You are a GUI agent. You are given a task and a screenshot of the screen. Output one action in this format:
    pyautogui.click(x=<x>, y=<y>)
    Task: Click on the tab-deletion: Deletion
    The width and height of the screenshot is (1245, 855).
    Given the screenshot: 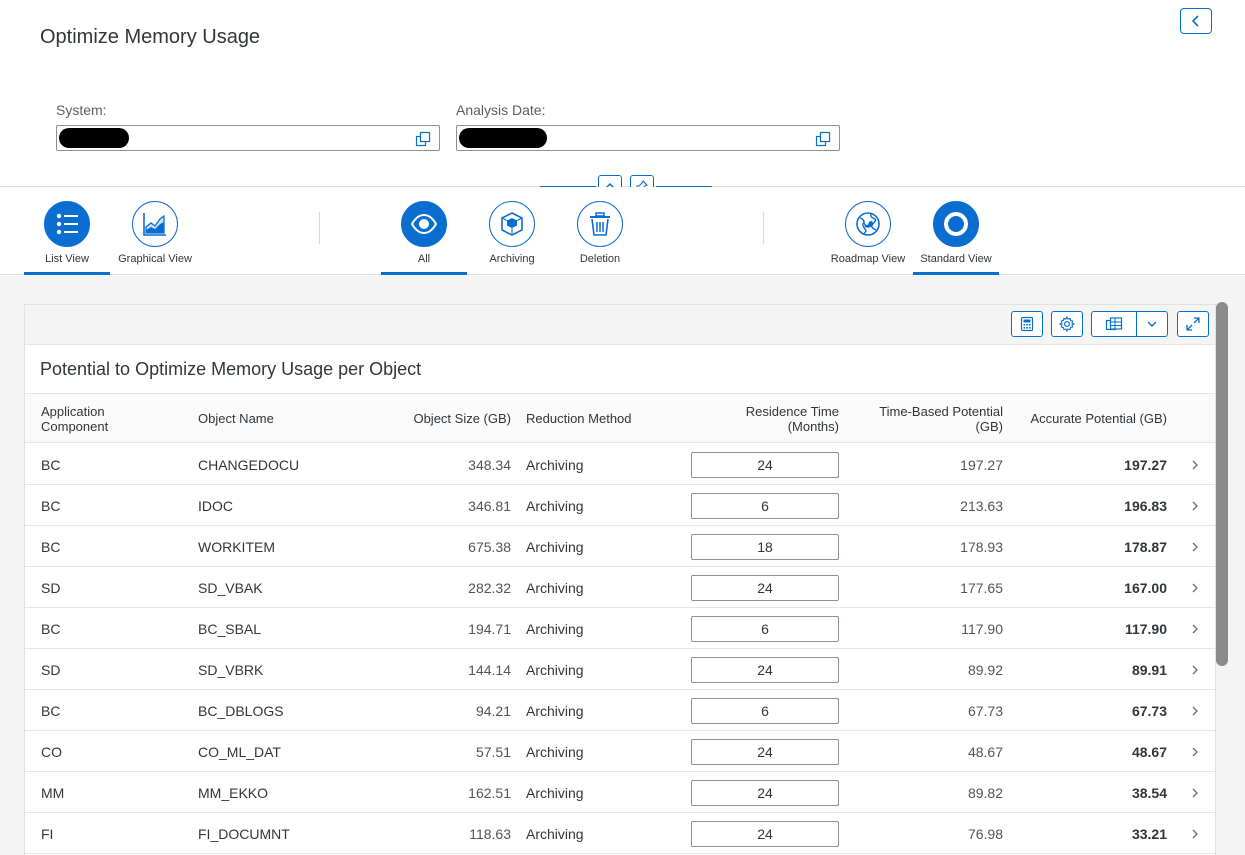 What is the action you would take?
    pyautogui.click(x=600, y=238)
    